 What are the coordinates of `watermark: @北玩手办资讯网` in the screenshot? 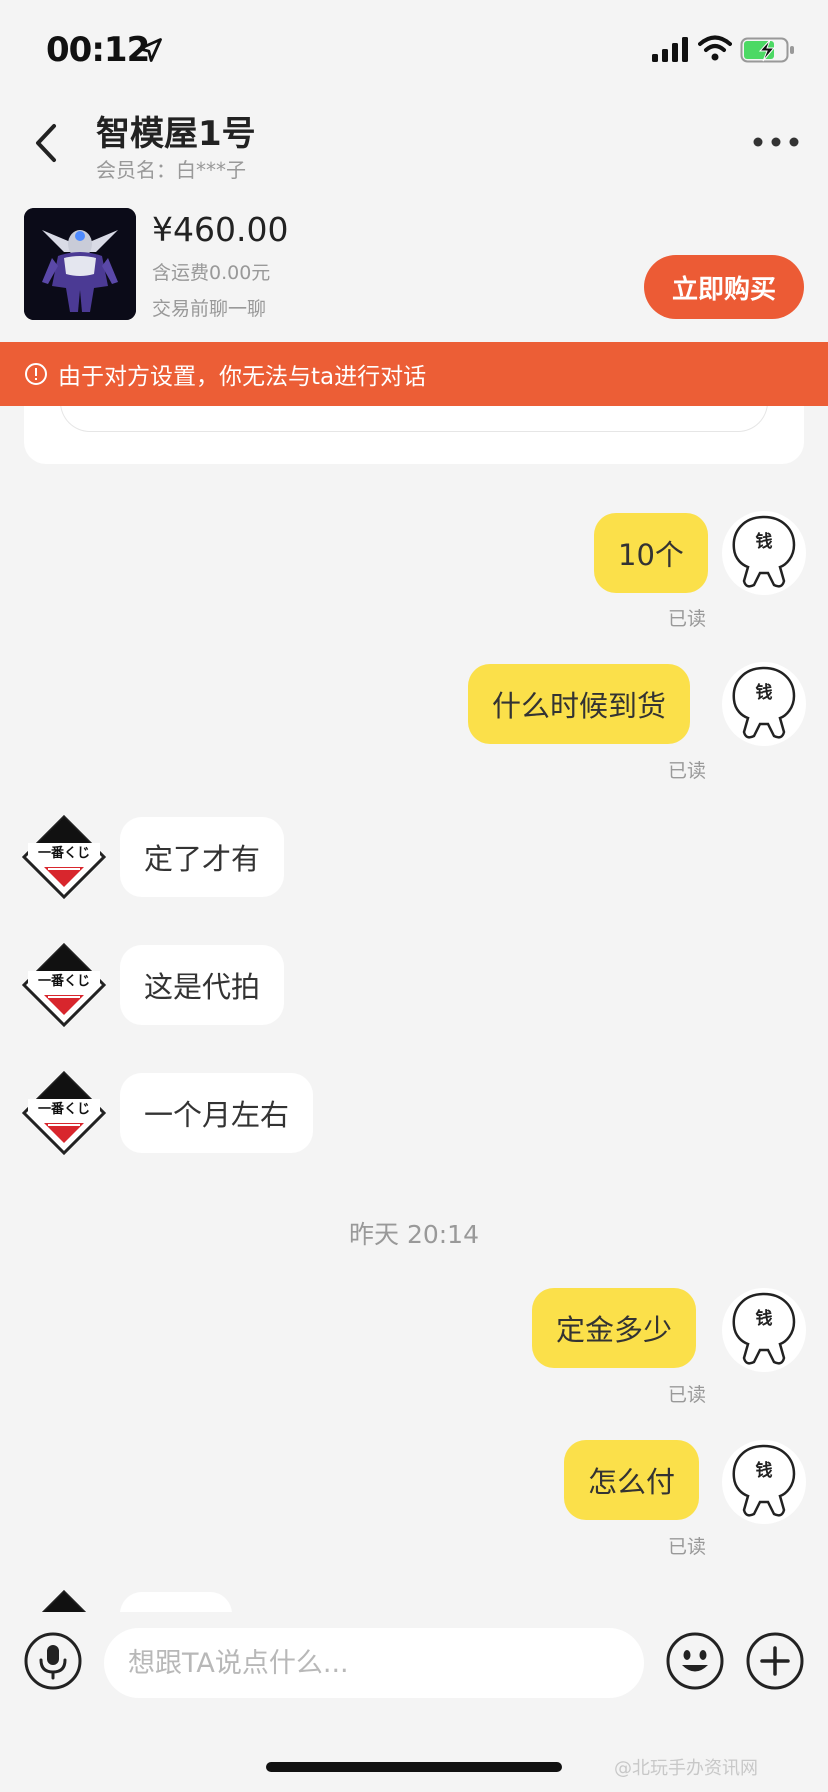 It's located at (686, 1768).